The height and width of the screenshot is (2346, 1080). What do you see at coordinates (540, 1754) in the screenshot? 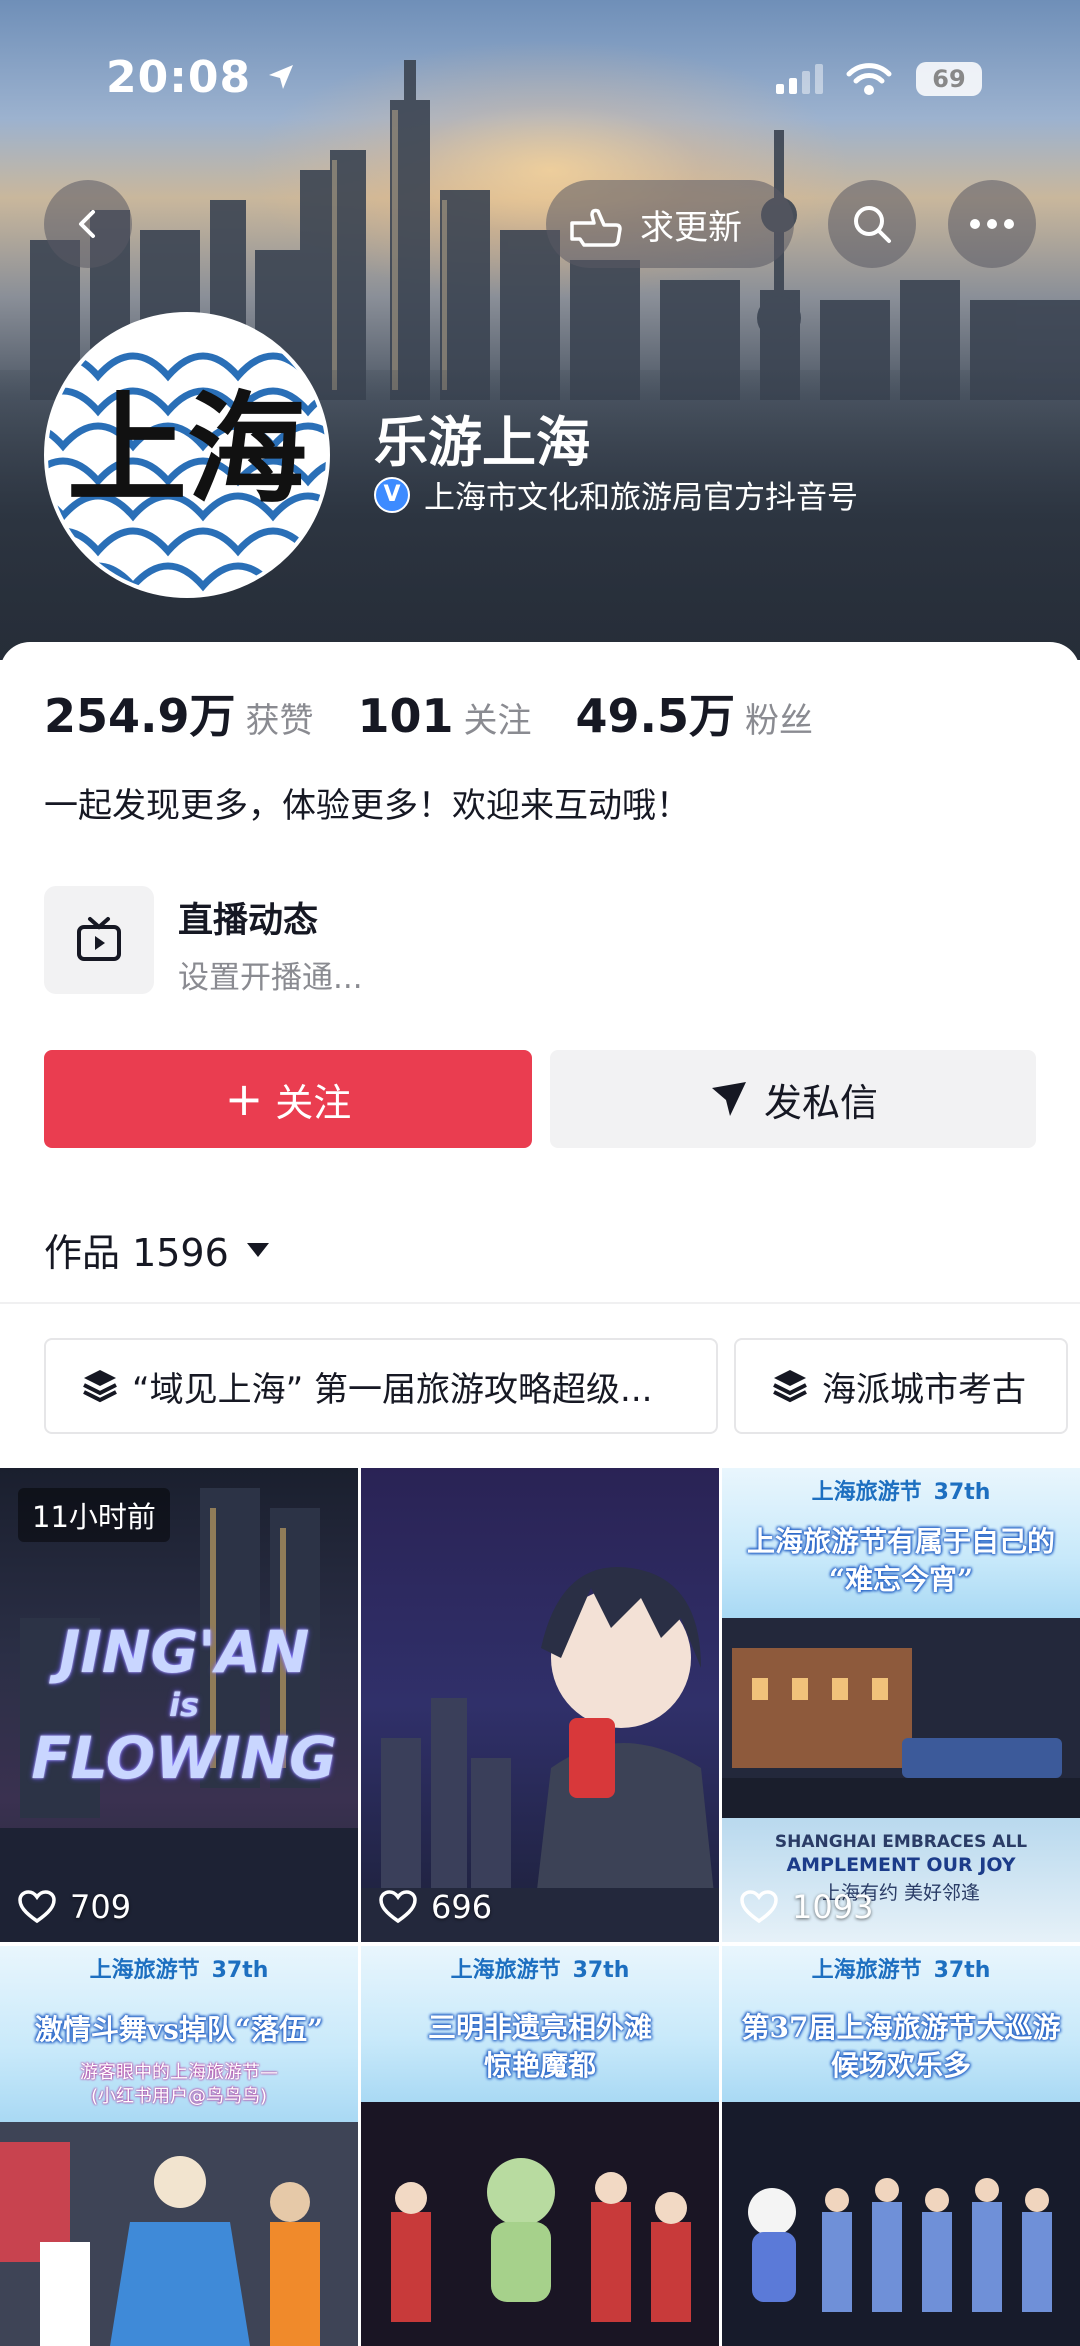
I see `anime-character-image` at bounding box center [540, 1754].